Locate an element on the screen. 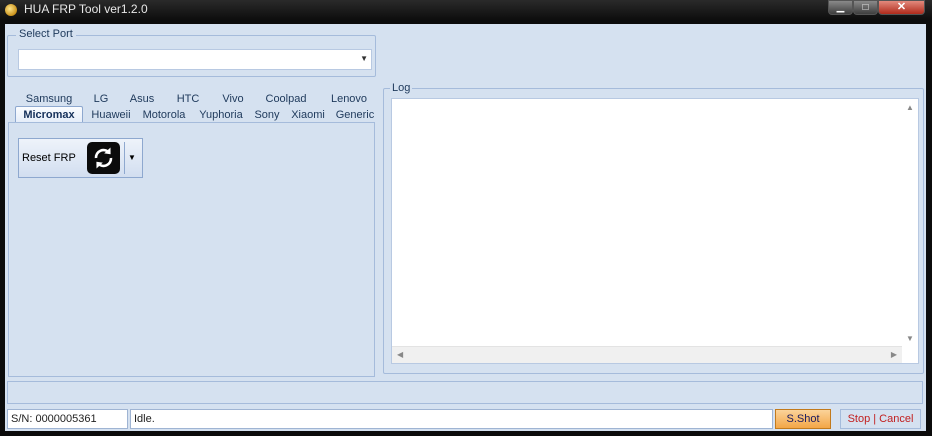  select-port-group: Select Port ▼ is located at coordinates (191, 52).